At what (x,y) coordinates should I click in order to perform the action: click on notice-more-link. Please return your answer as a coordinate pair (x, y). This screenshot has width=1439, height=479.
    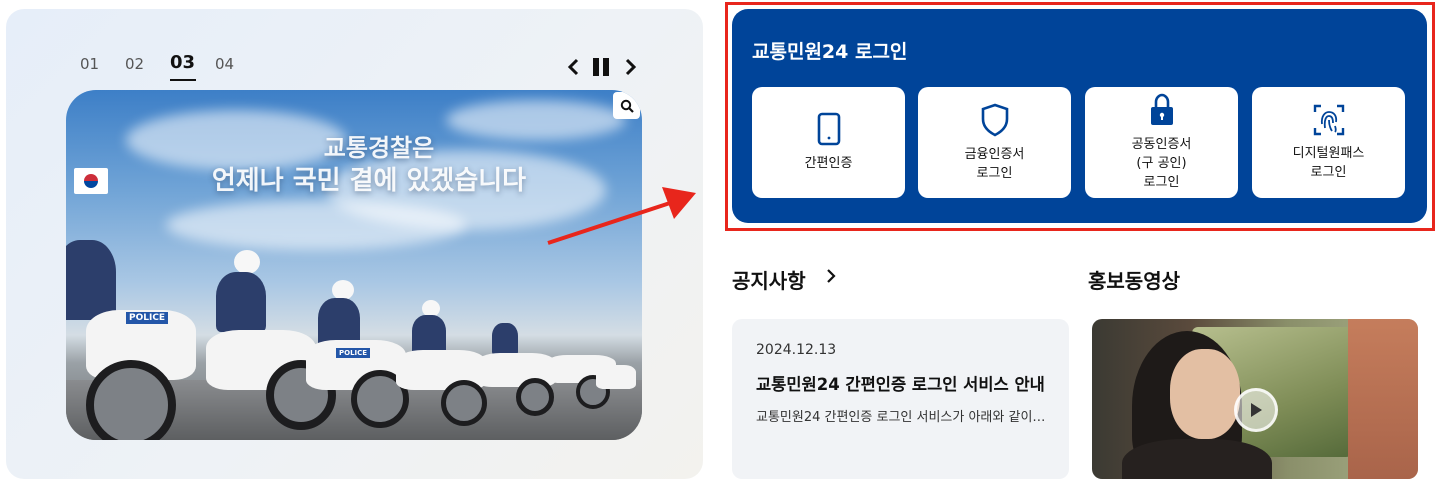
    Looking at the image, I should click on (831, 278).